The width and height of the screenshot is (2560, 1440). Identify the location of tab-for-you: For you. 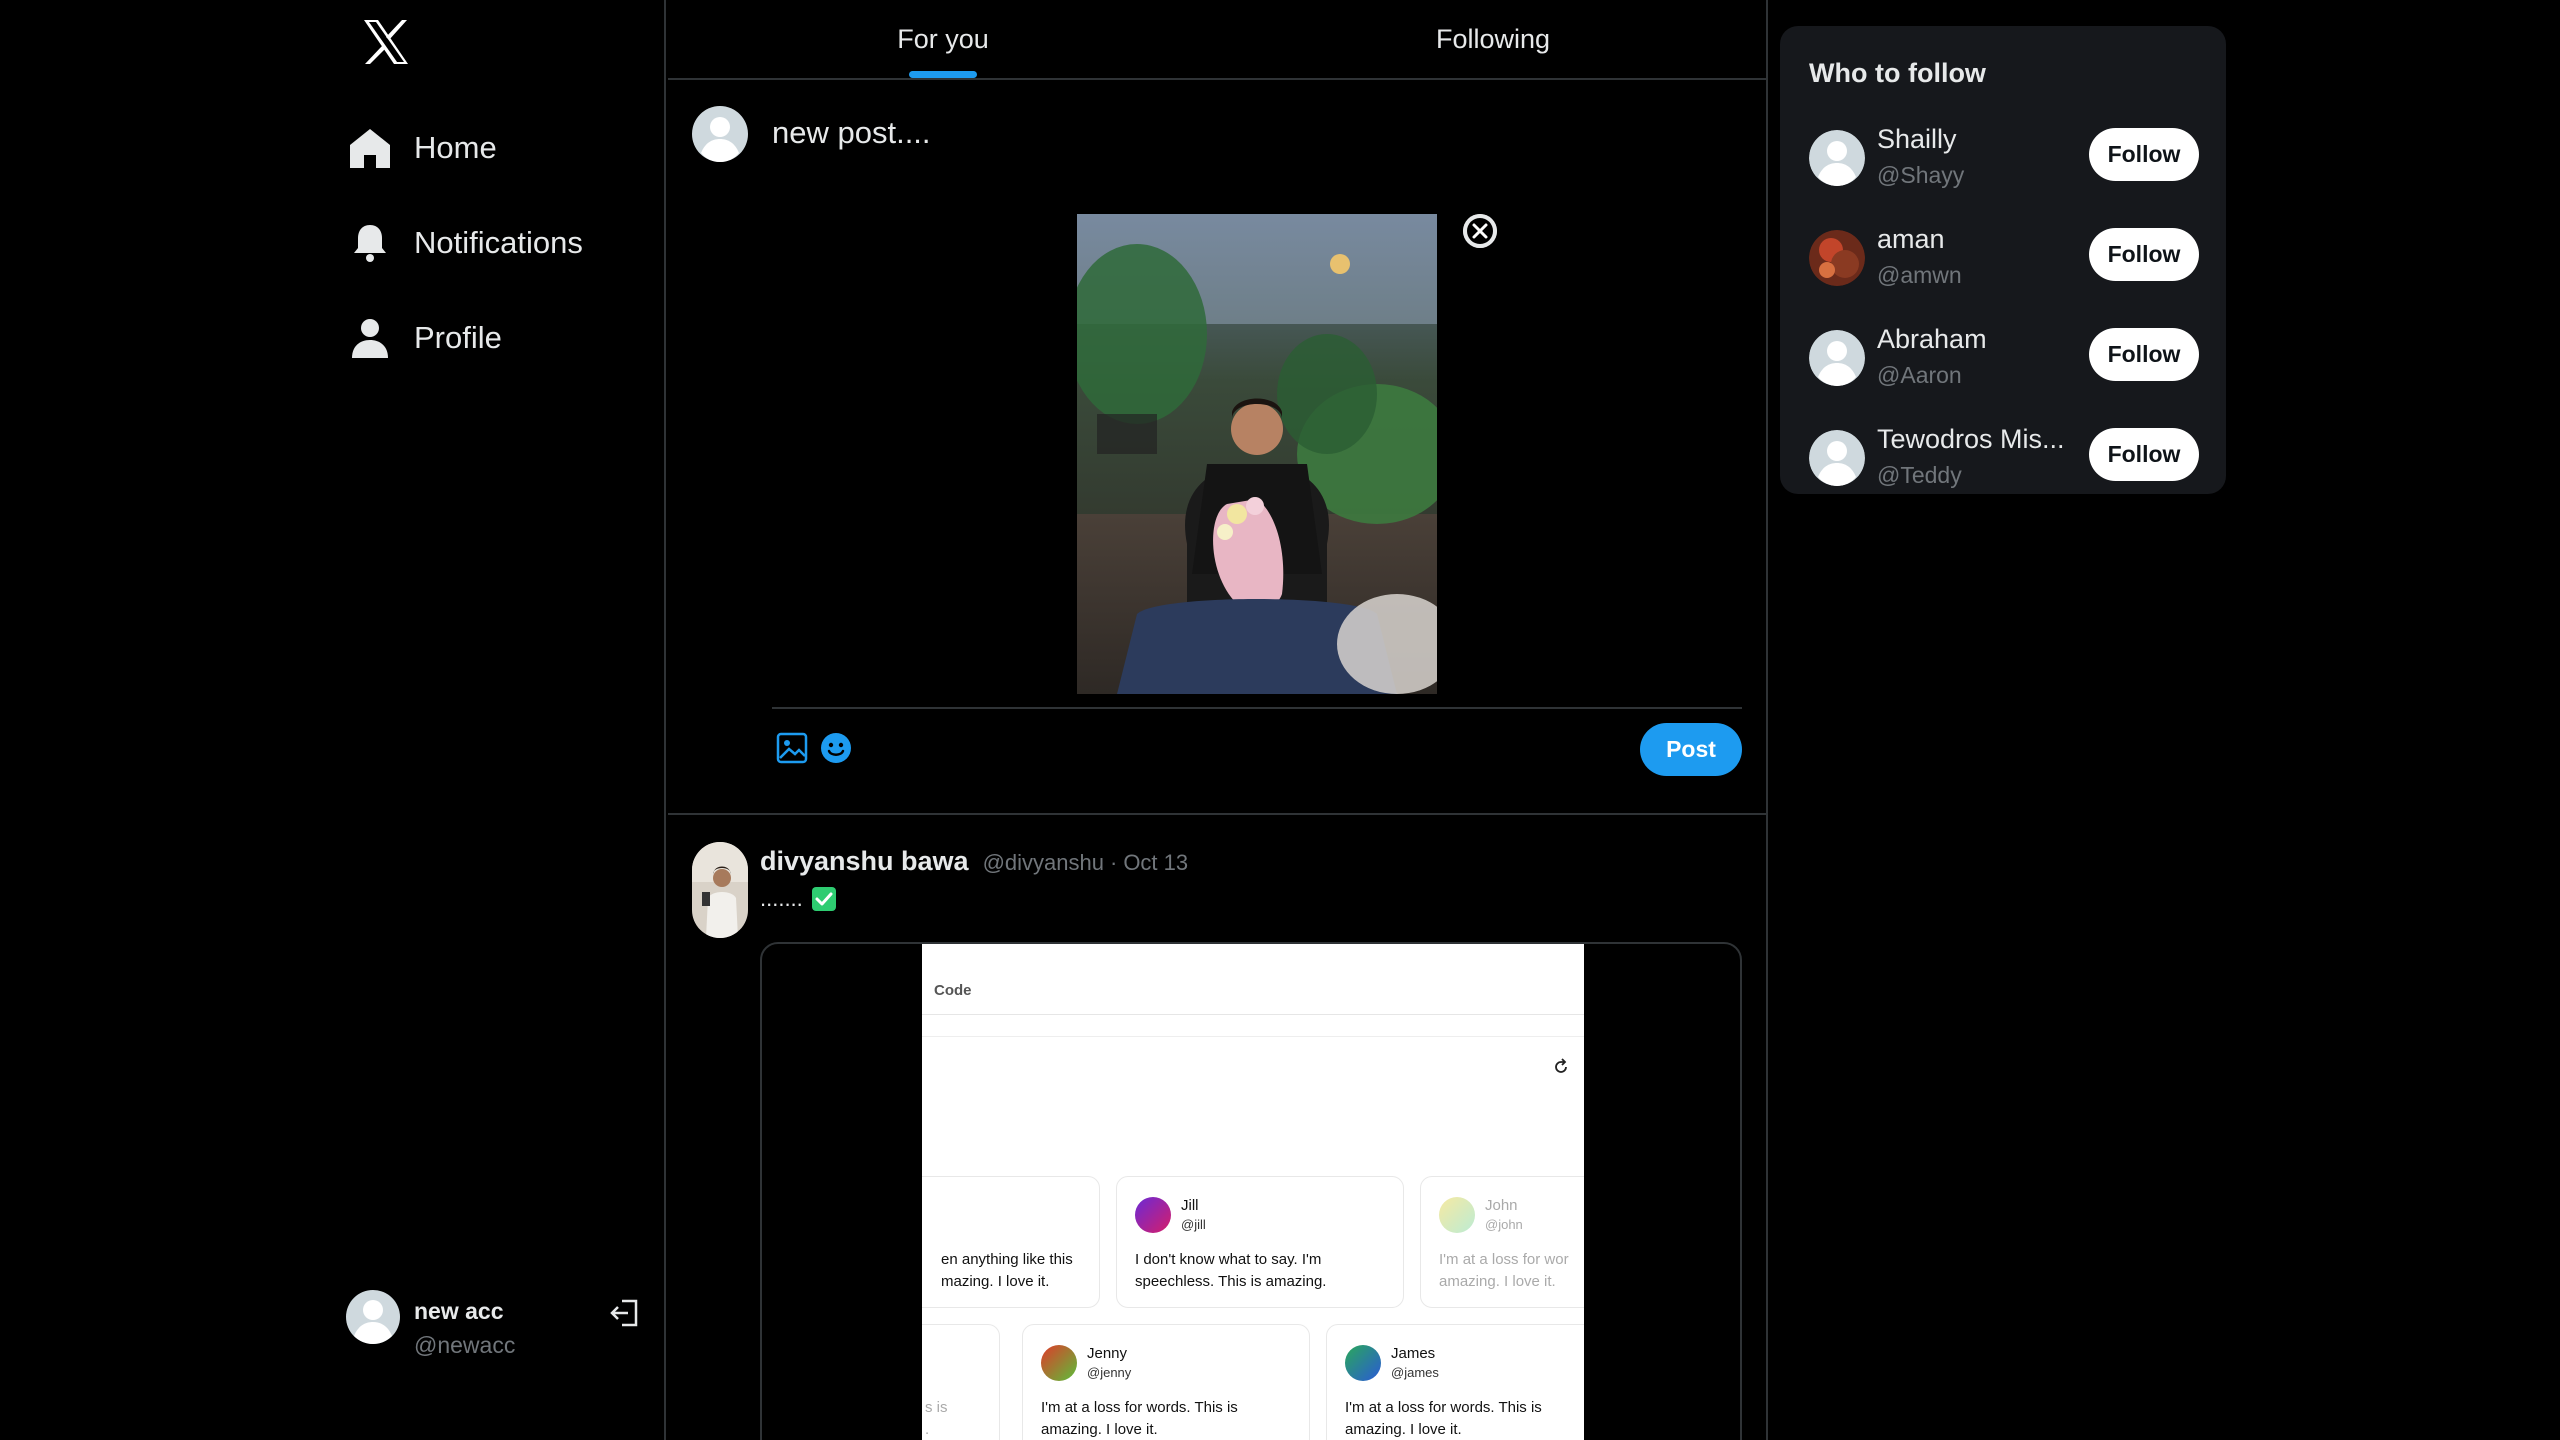
(943, 39).